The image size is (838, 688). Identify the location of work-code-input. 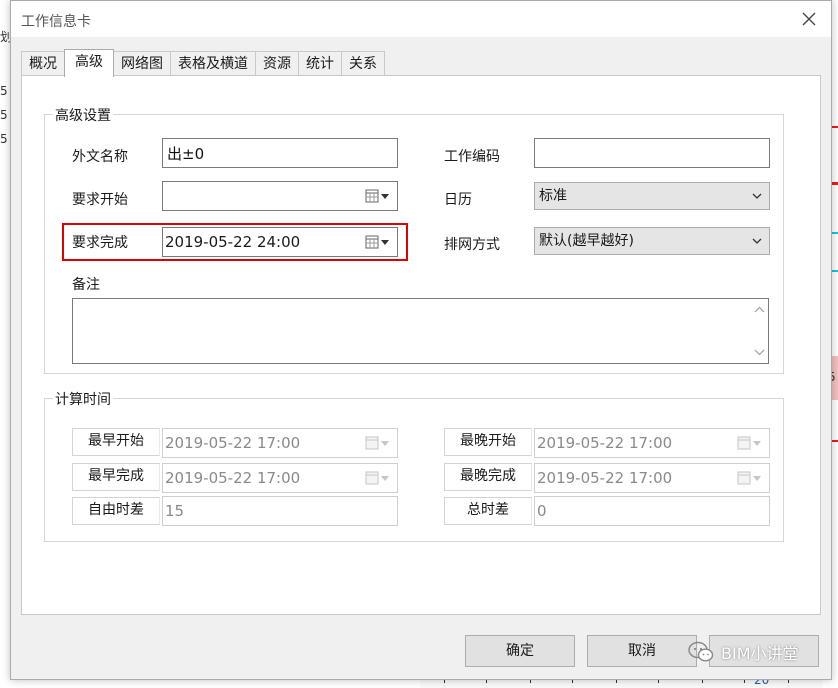
(652, 153).